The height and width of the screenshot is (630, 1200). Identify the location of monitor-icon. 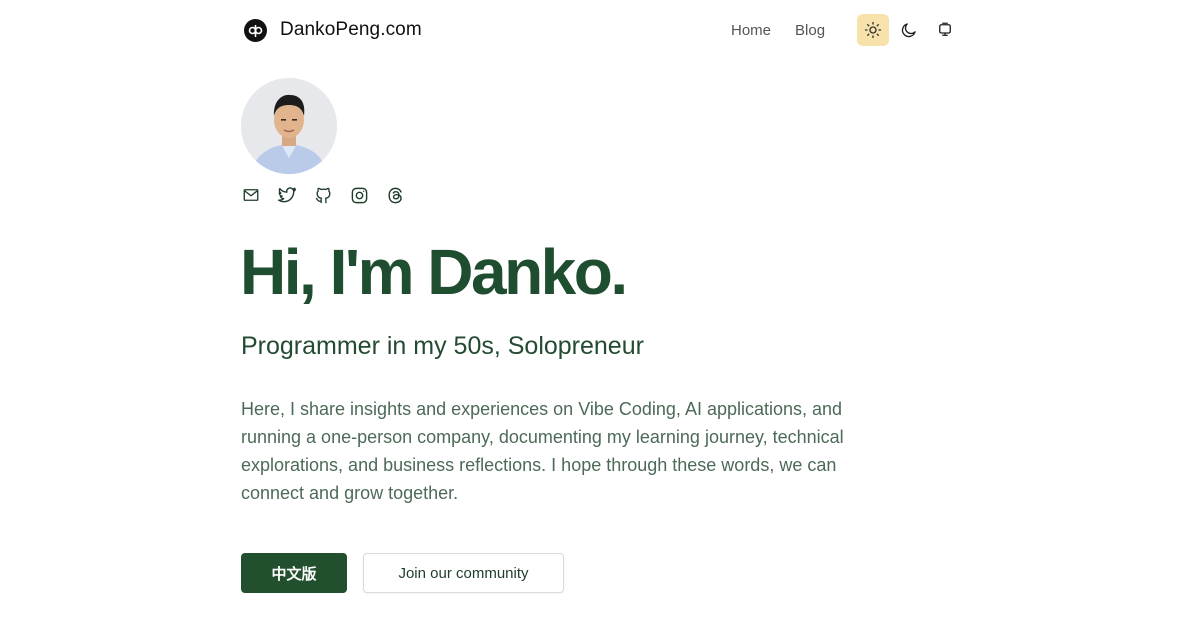
(945, 29).